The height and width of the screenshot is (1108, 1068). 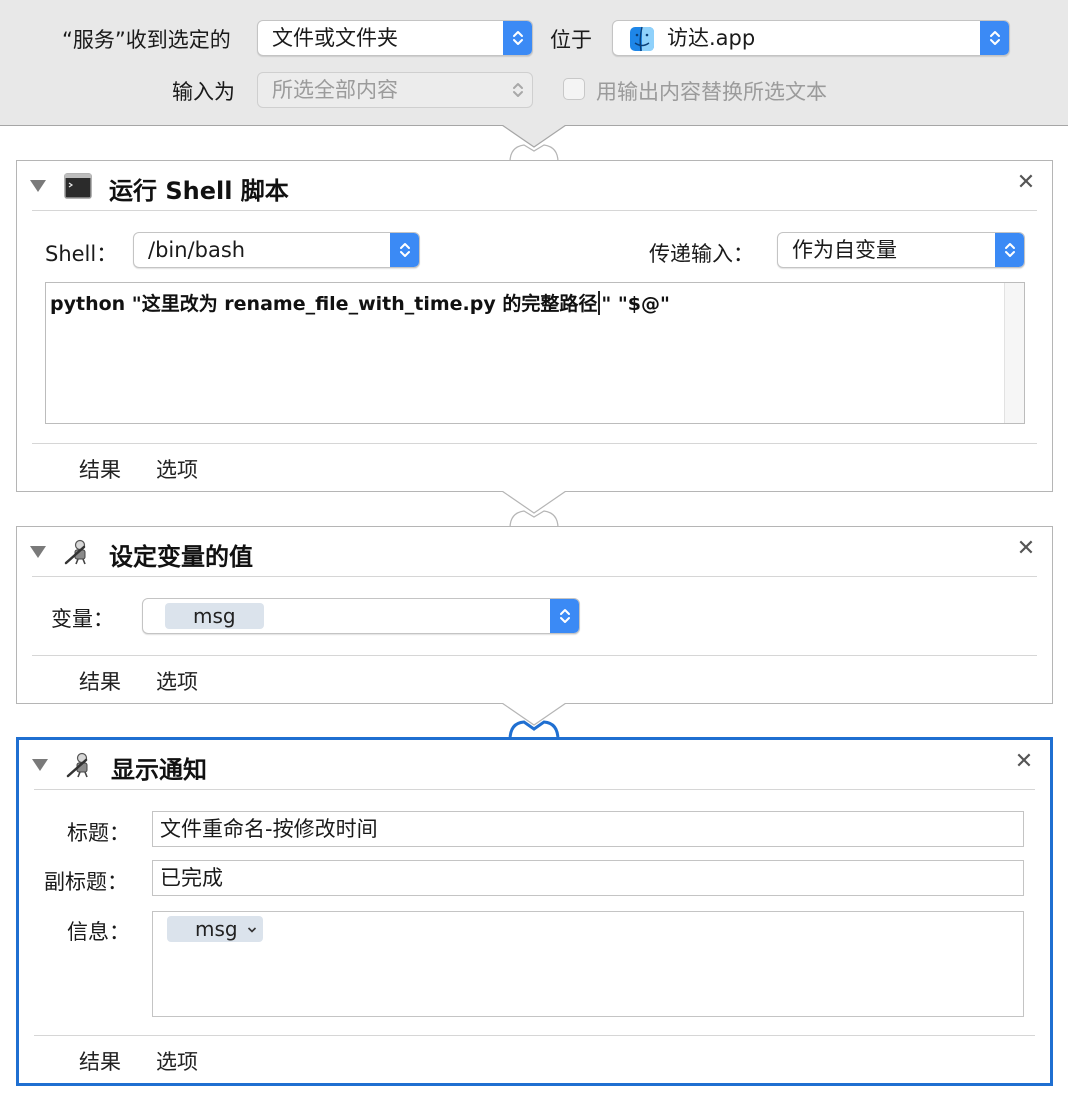 What do you see at coordinates (214, 616) in the screenshot?
I see `variable-token: msg` at bounding box center [214, 616].